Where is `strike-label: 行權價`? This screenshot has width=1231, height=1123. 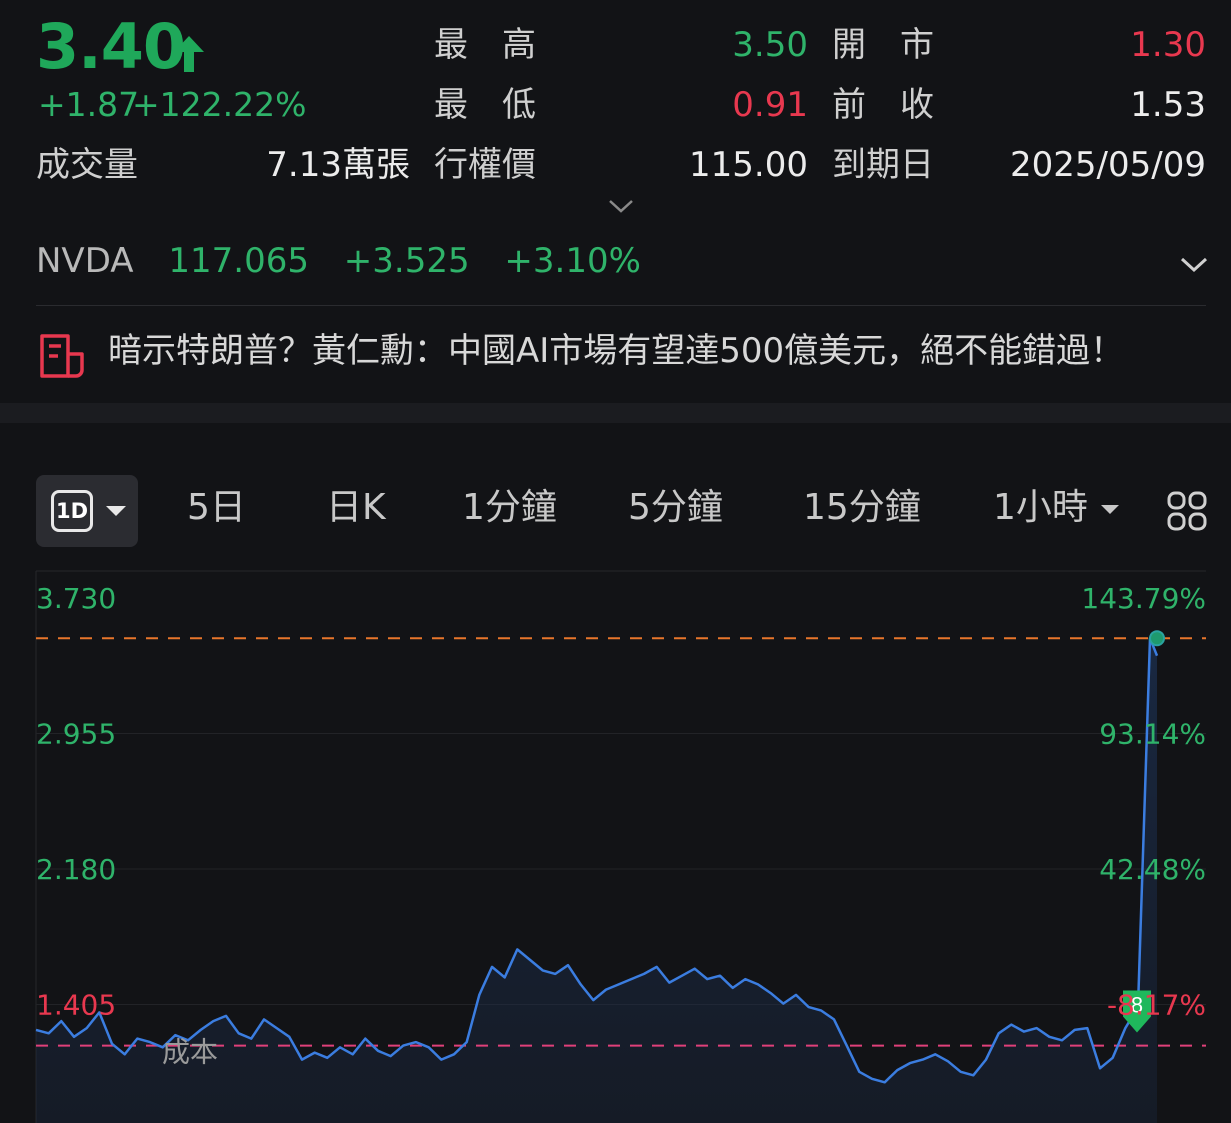 strike-label: 行權價 is located at coordinates (485, 165).